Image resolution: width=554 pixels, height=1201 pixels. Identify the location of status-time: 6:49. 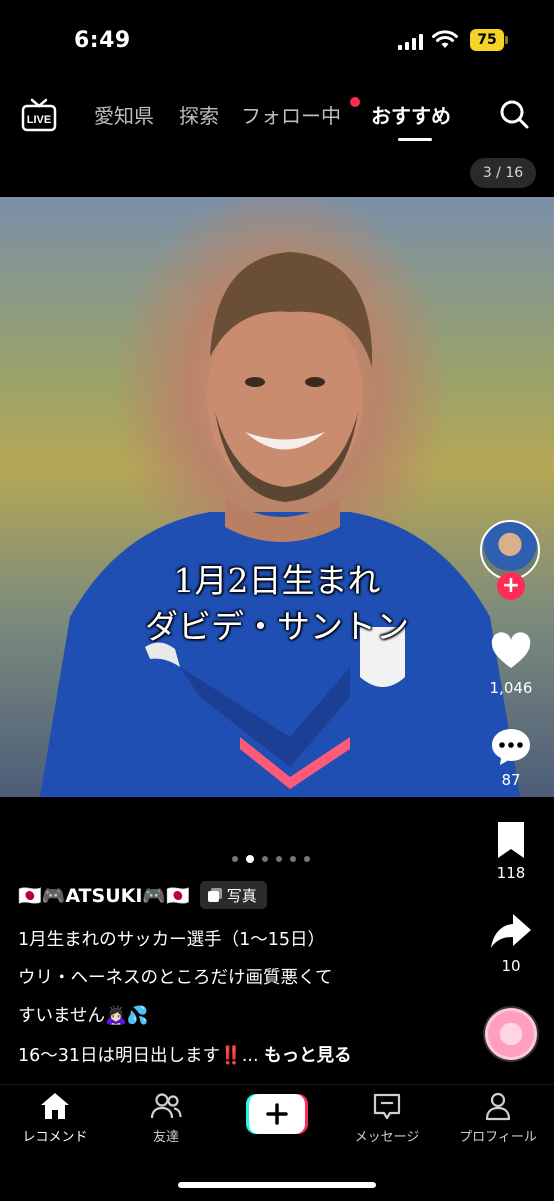
(102, 40).